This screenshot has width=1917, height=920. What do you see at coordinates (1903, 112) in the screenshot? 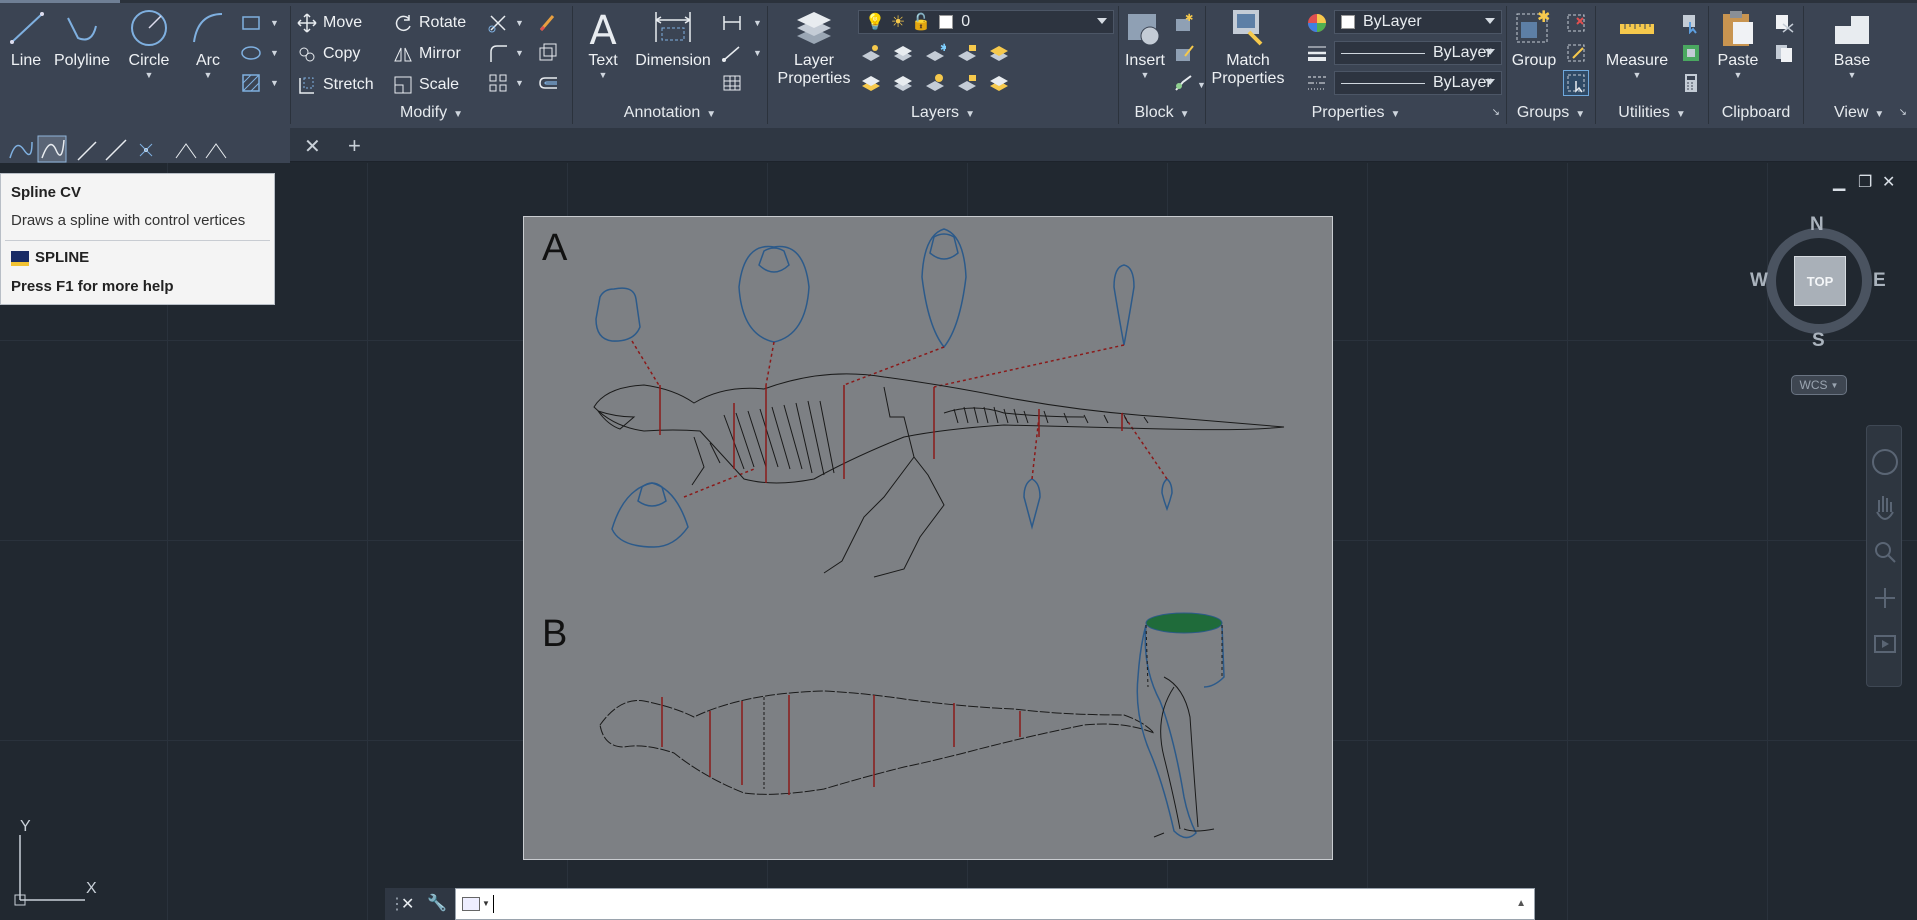
I see `view-launcher-icon: ↘` at bounding box center [1903, 112].